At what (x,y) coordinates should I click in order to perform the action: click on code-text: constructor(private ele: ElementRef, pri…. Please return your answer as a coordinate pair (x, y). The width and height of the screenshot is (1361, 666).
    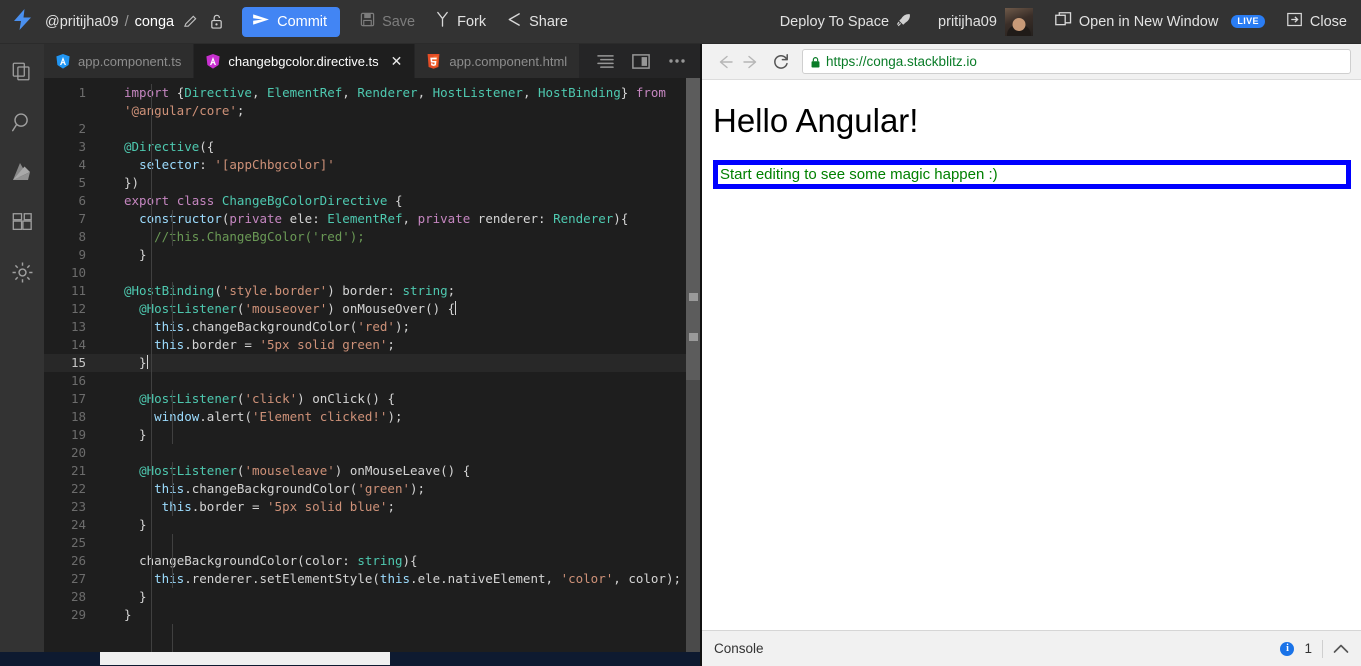
    Looking at the image, I should click on (401, 219).